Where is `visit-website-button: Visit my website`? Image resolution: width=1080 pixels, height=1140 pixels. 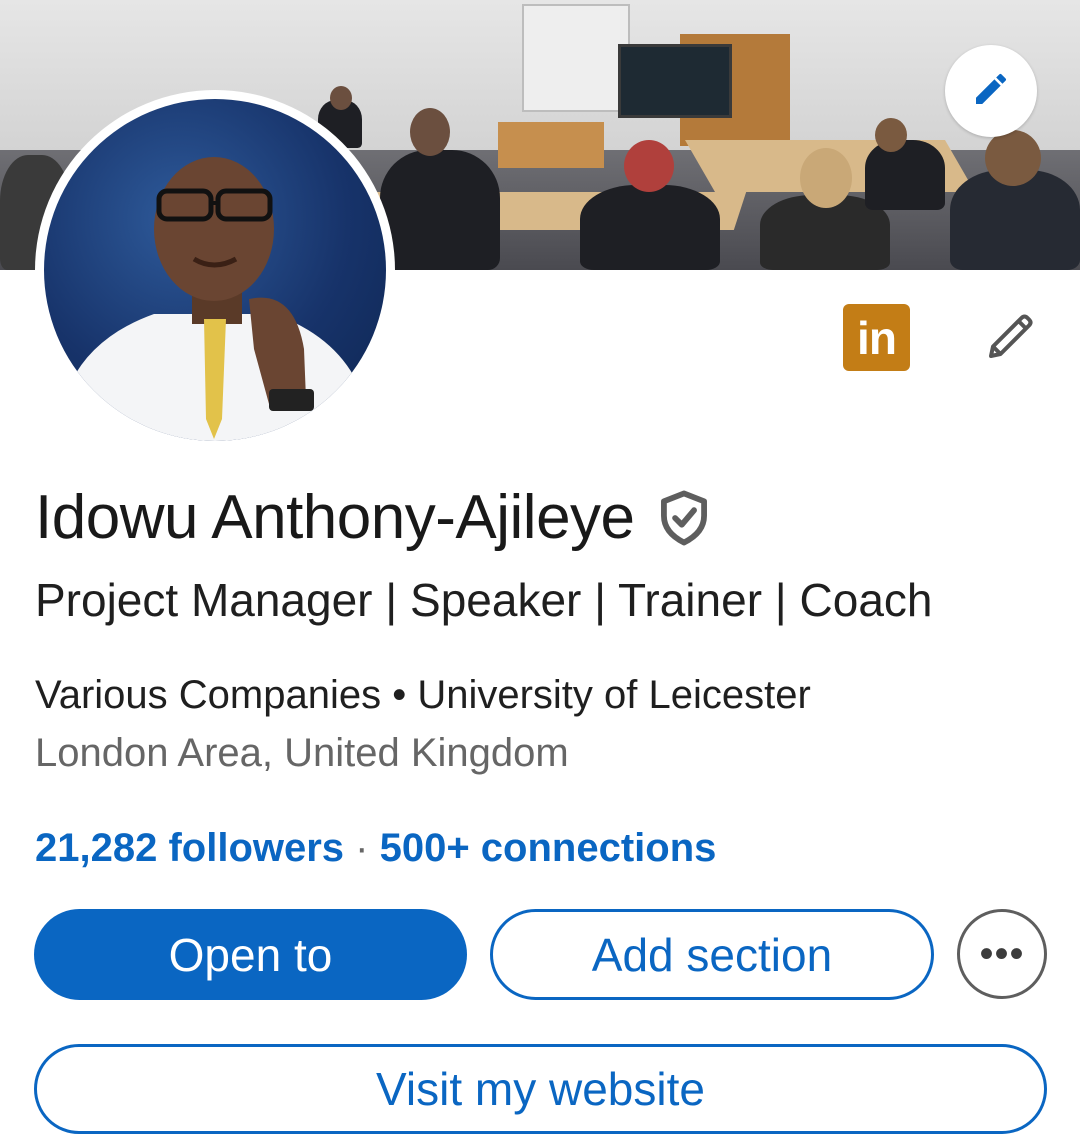 visit-website-button: Visit my website is located at coordinates (540, 1089).